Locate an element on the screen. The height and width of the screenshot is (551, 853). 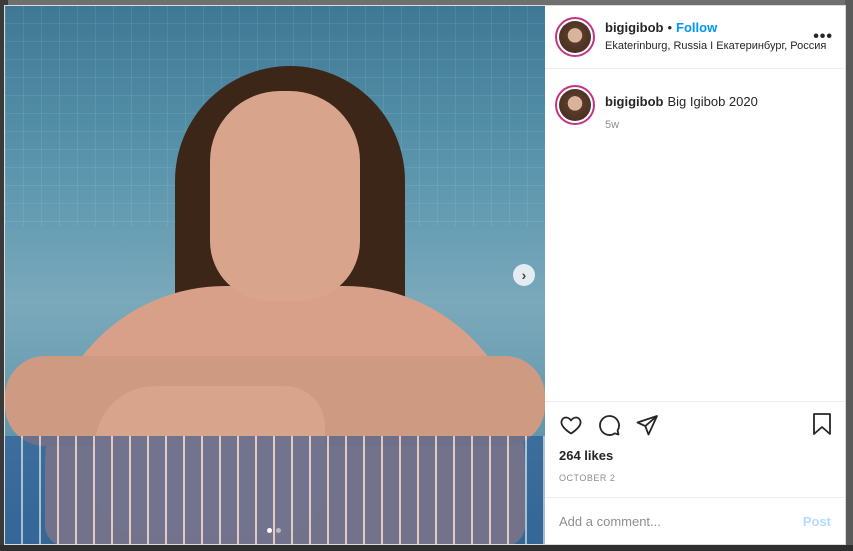
comment-bubble-icon is located at coordinates (609, 425).